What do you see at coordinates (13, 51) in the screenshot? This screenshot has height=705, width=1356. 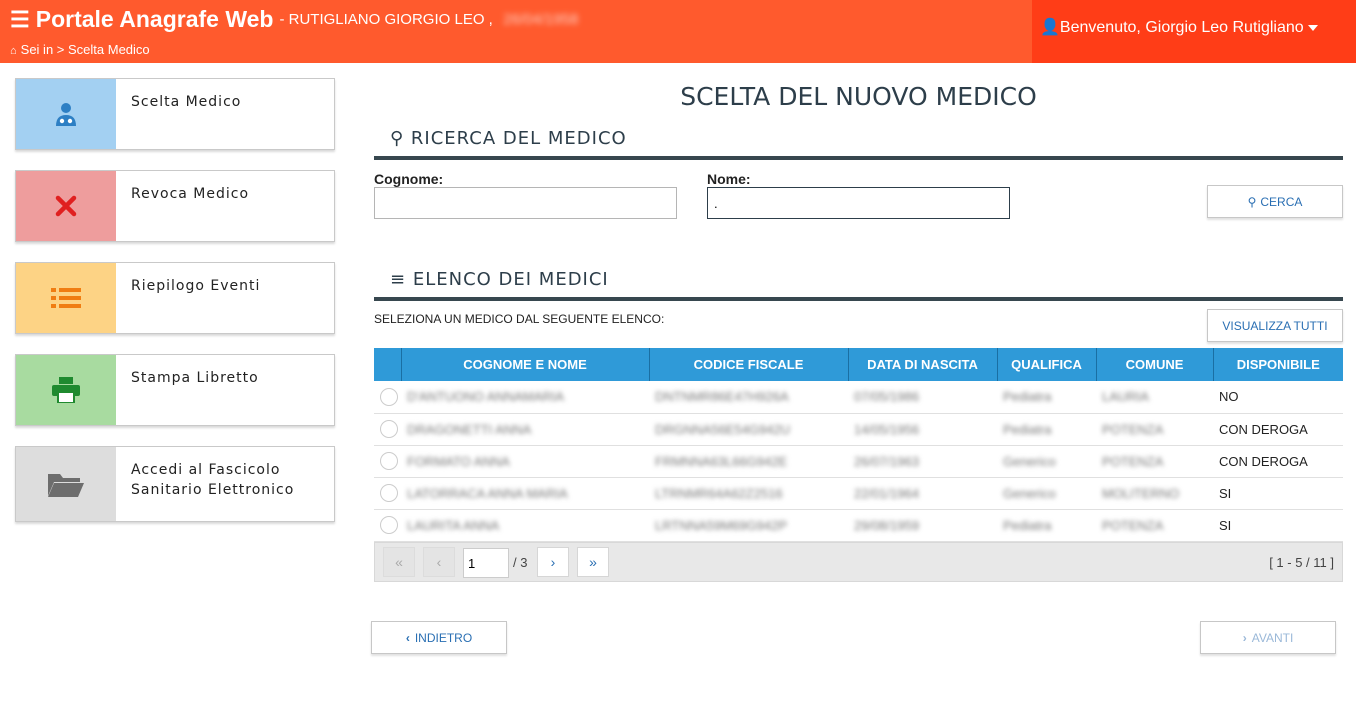 I see `home-icon: ⌂` at bounding box center [13, 51].